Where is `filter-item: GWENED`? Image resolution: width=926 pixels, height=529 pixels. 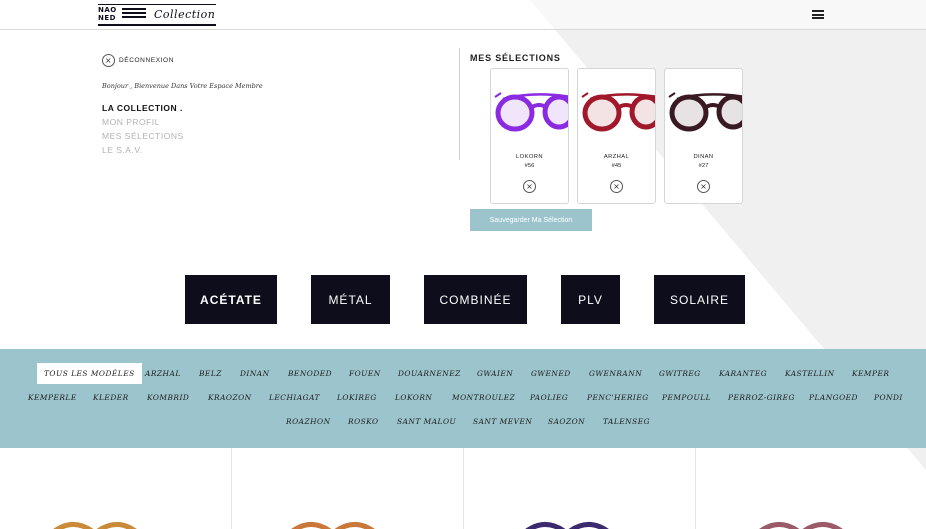 filter-item: GWENED is located at coordinates (551, 373).